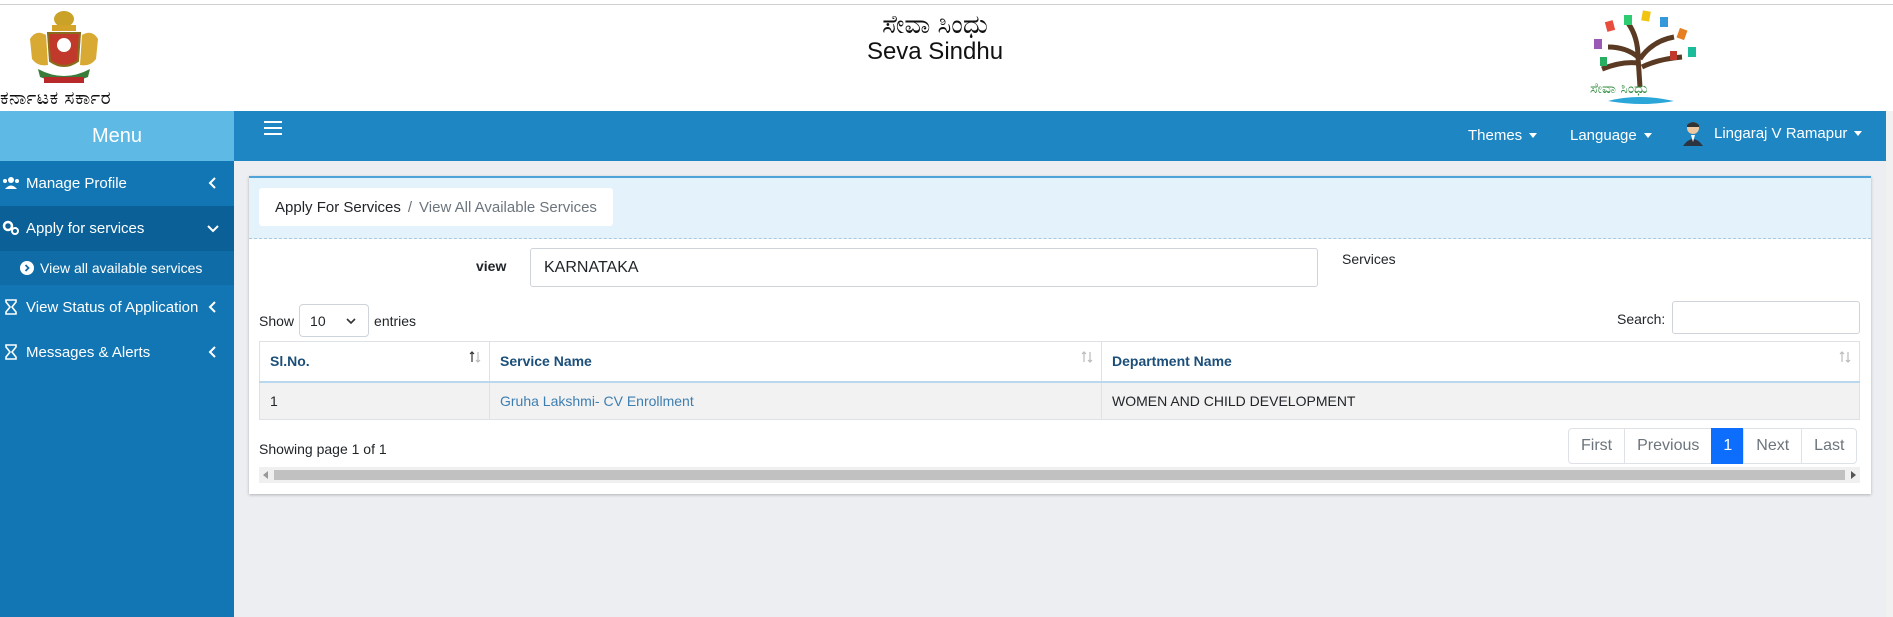 Image resolution: width=1893 pixels, height=617 pixels. I want to click on cell-department: WOMEN AND CHILD DEVELOPMENT, so click(1480, 400).